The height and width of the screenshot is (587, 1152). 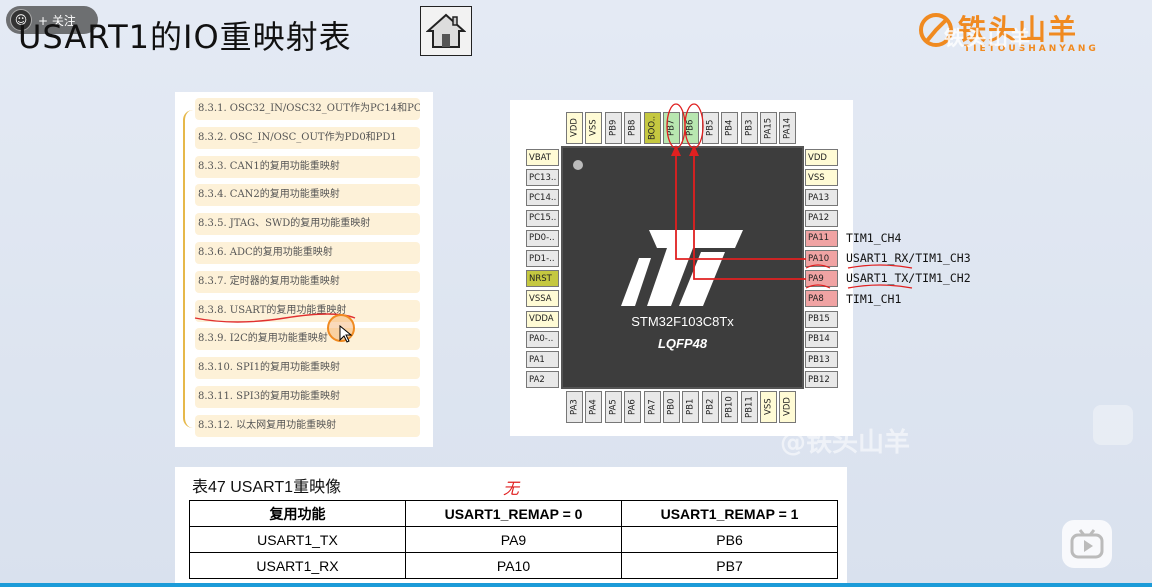 I want to click on home-icon, so click(x=446, y=30).